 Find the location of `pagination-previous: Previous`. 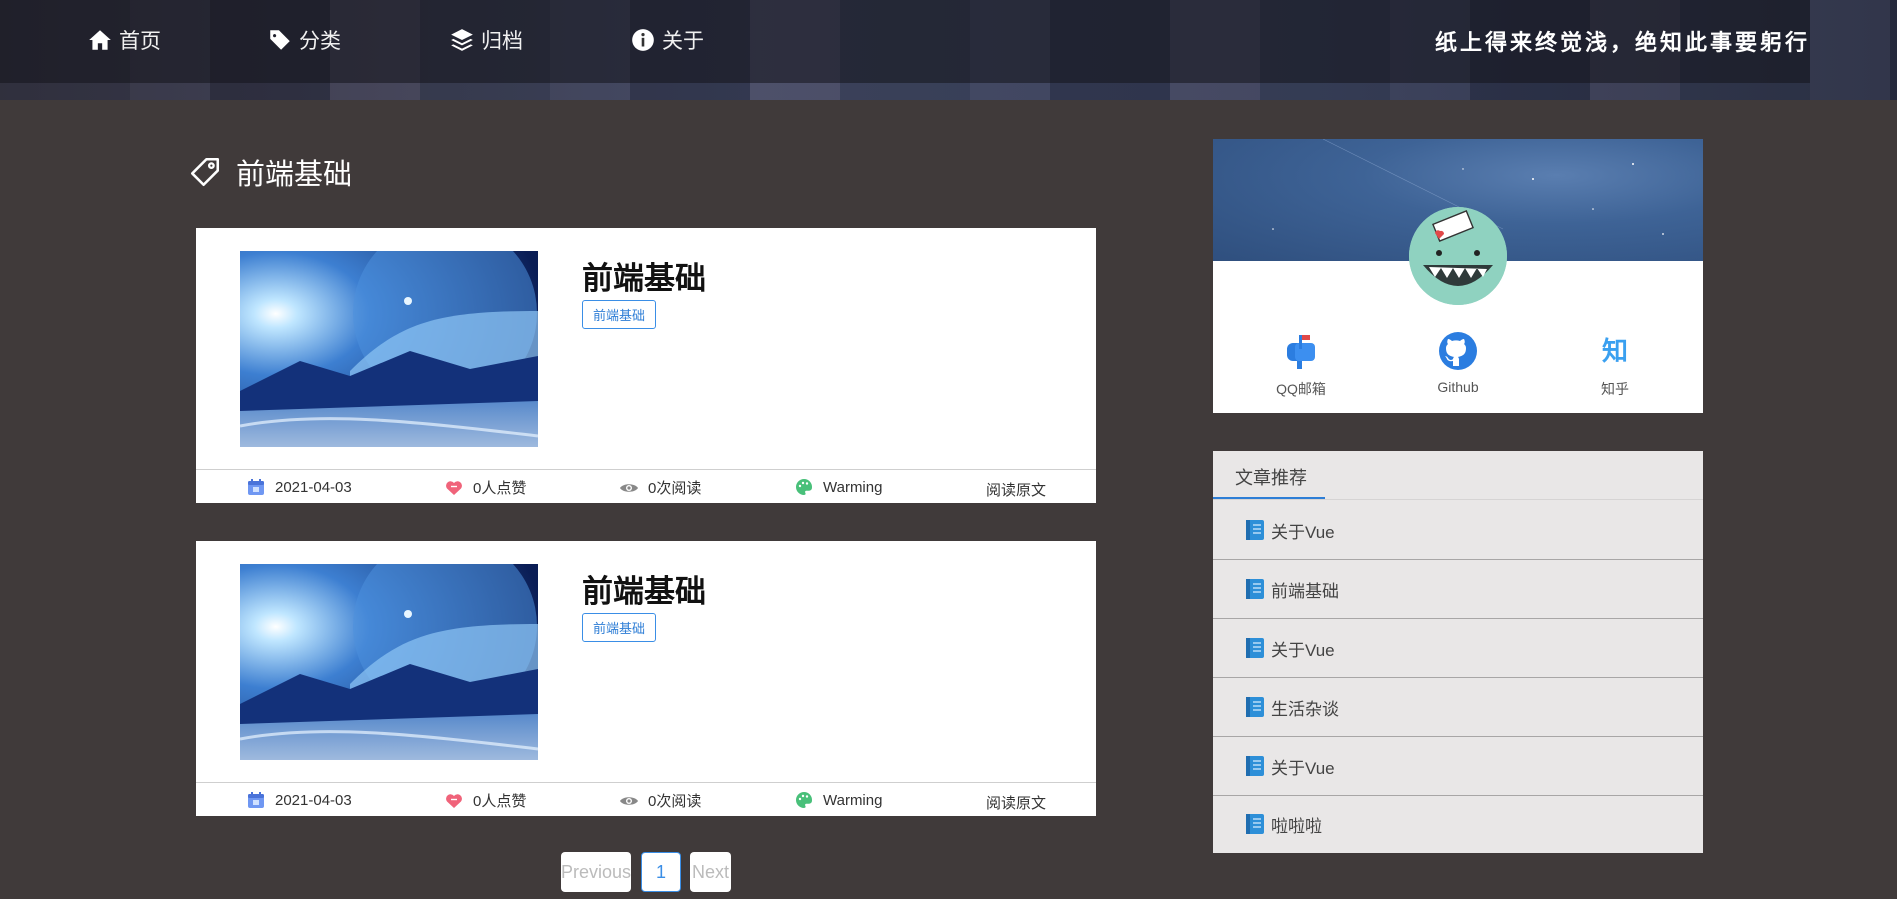

pagination-previous: Previous is located at coordinates (596, 872).